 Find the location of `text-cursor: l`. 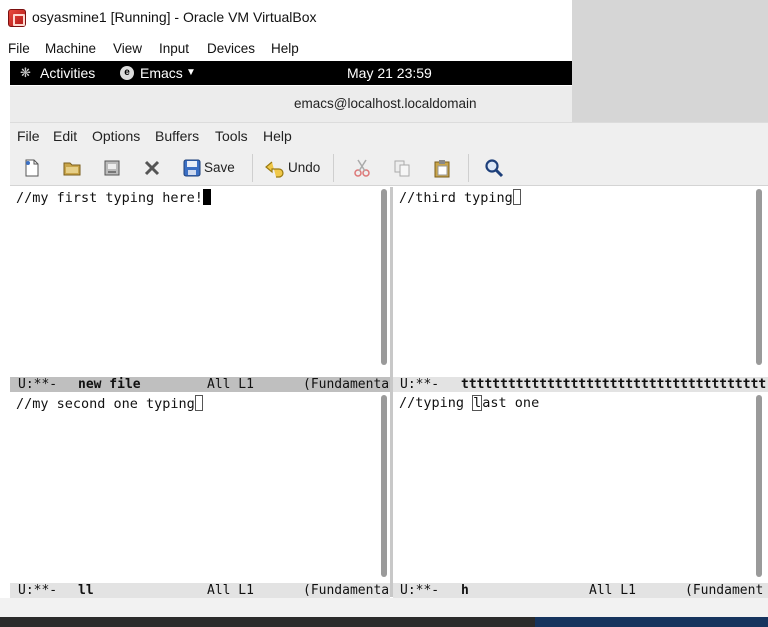

text-cursor: l is located at coordinates (477, 403).